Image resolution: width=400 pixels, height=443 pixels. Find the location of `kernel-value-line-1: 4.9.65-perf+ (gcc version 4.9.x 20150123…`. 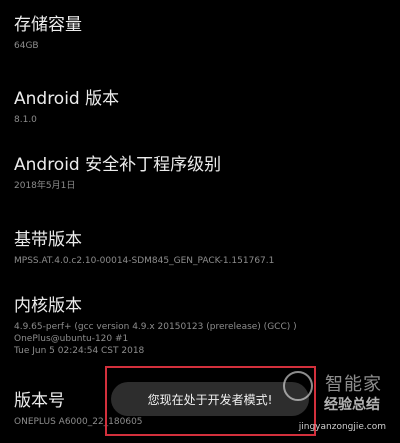

kernel-value-line-1: 4.9.65-perf+ (gcc version 4.9.x 20150123… is located at coordinates (155, 327).